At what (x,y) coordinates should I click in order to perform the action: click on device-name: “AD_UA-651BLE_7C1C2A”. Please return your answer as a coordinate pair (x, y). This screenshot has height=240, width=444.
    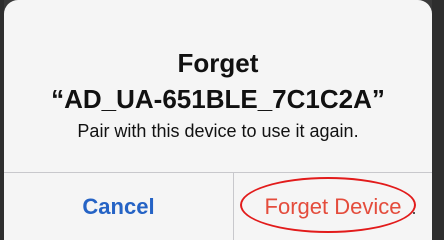
    Looking at the image, I should click on (218, 99).